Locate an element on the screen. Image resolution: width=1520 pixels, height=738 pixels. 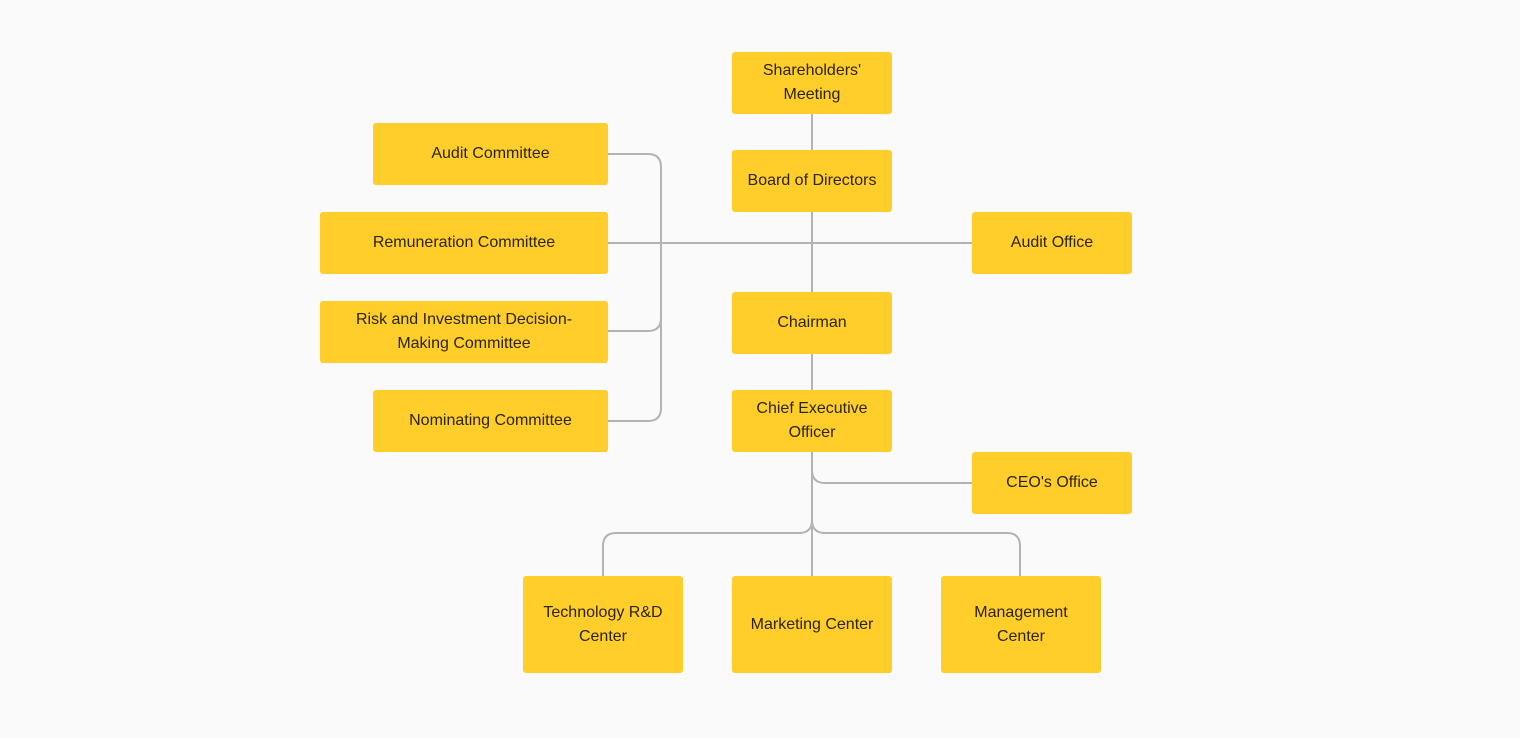
node-remuneration-committee: Remuneration Committee is located at coordinates (464, 243).